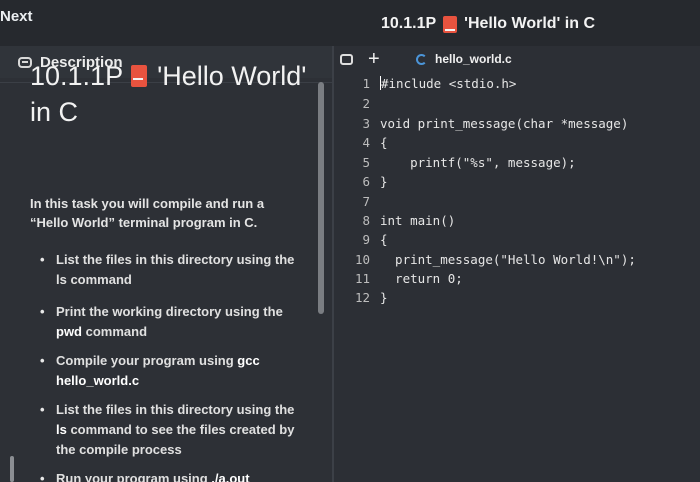  I want to click on line-text: print_message("Hello World!\n");, so click(508, 259).